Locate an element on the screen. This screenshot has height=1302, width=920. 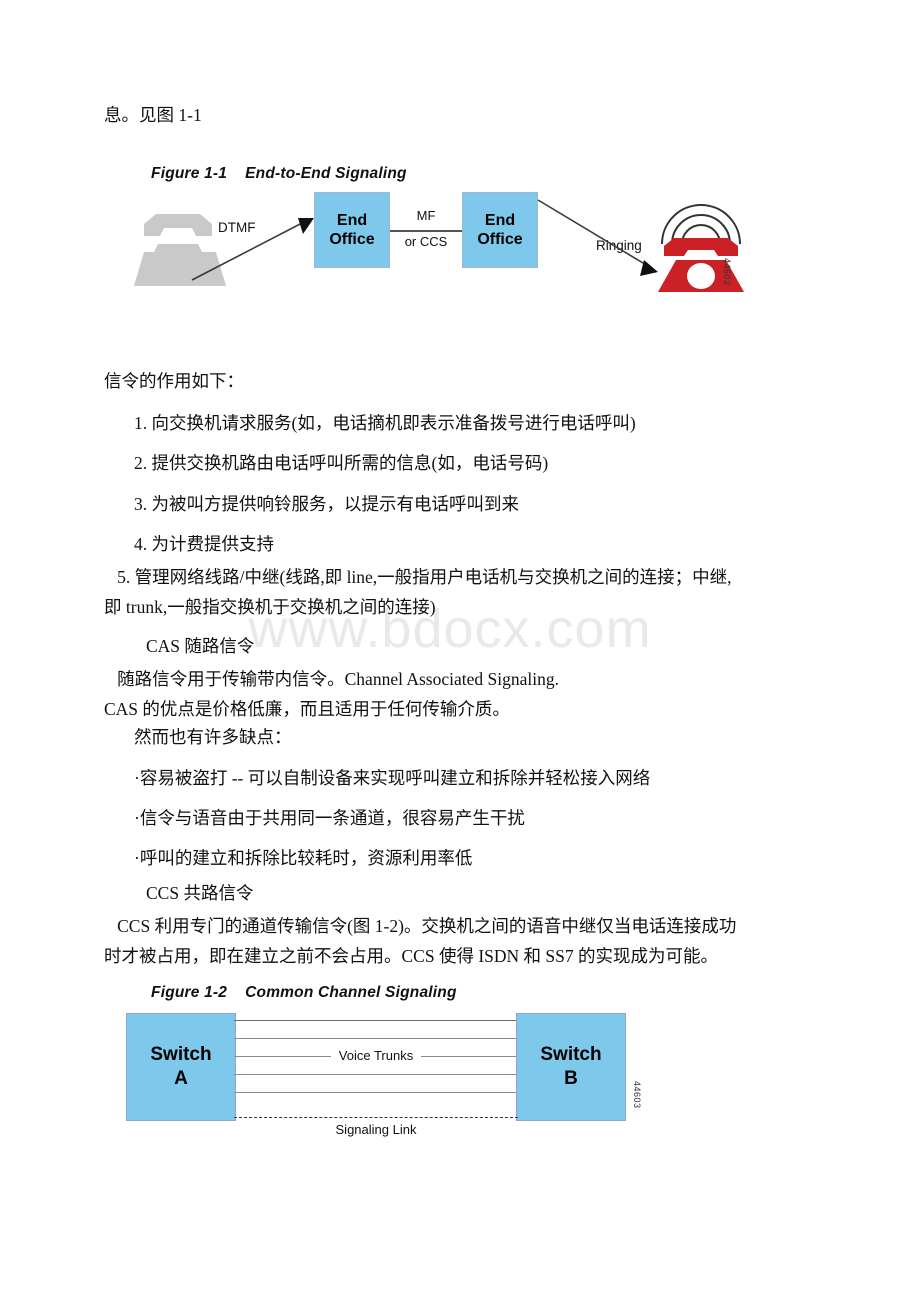
switch-b-line1: Switch is located at coordinates (571, 1054).